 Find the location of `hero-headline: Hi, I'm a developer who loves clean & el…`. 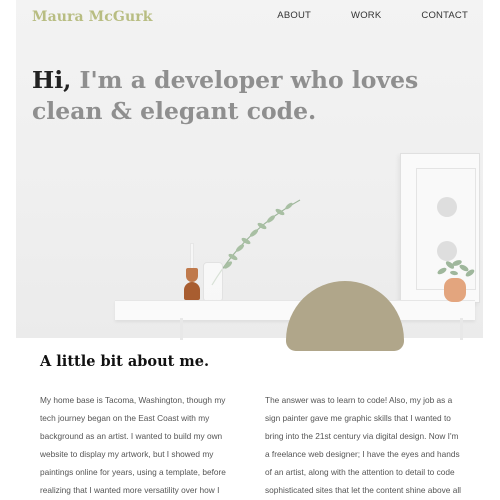

hero-headline: Hi, I'm a developer who loves clean & el… is located at coordinates (242, 96).